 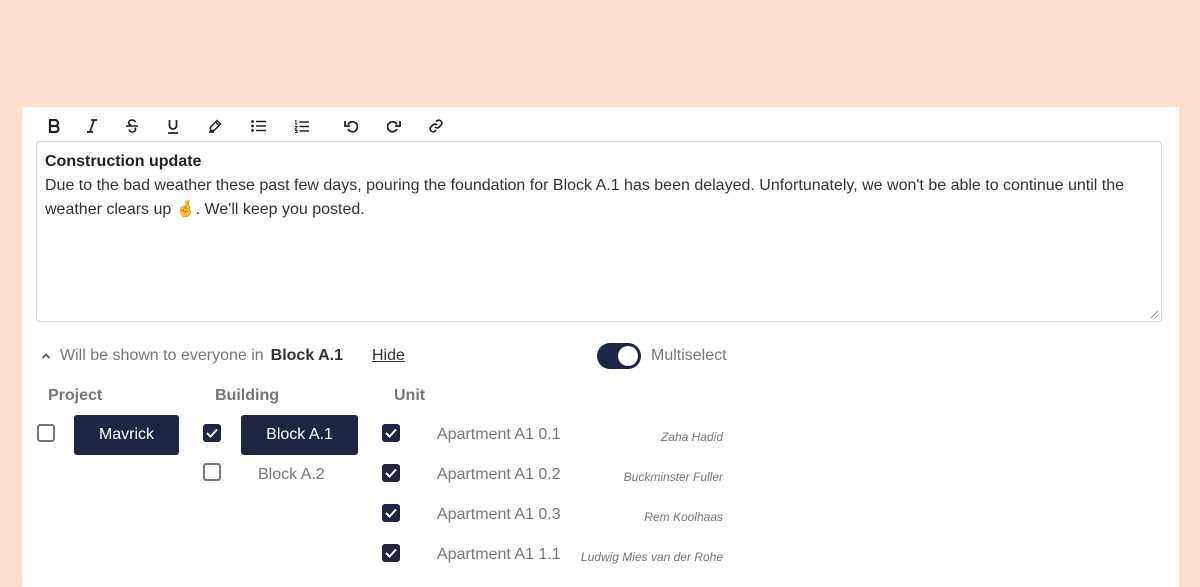 I want to click on building-checkbox-block-a1, so click(x=212, y=433).